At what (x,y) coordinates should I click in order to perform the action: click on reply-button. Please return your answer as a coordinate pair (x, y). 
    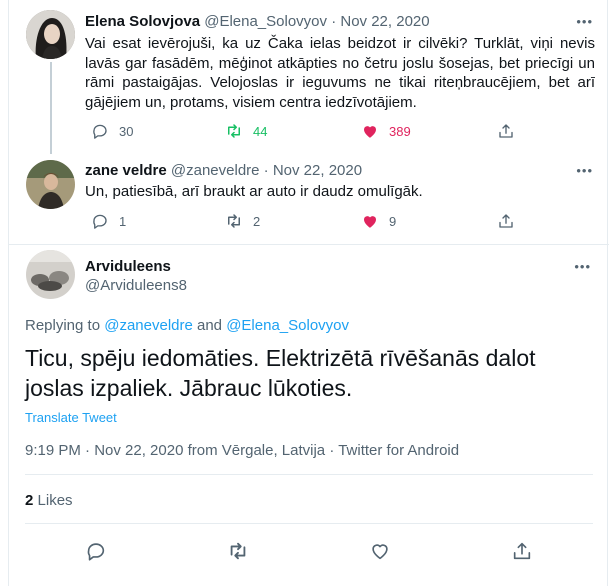
    Looking at the image, I should click on (96, 551).